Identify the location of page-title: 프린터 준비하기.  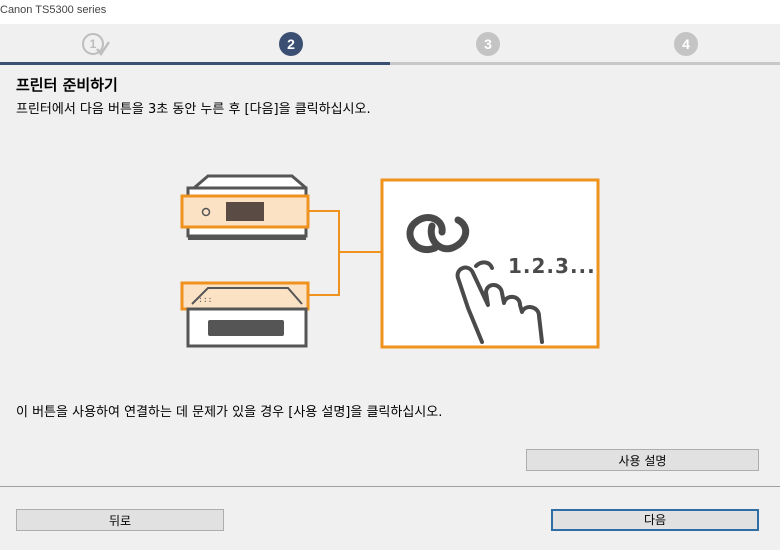
(67, 85).